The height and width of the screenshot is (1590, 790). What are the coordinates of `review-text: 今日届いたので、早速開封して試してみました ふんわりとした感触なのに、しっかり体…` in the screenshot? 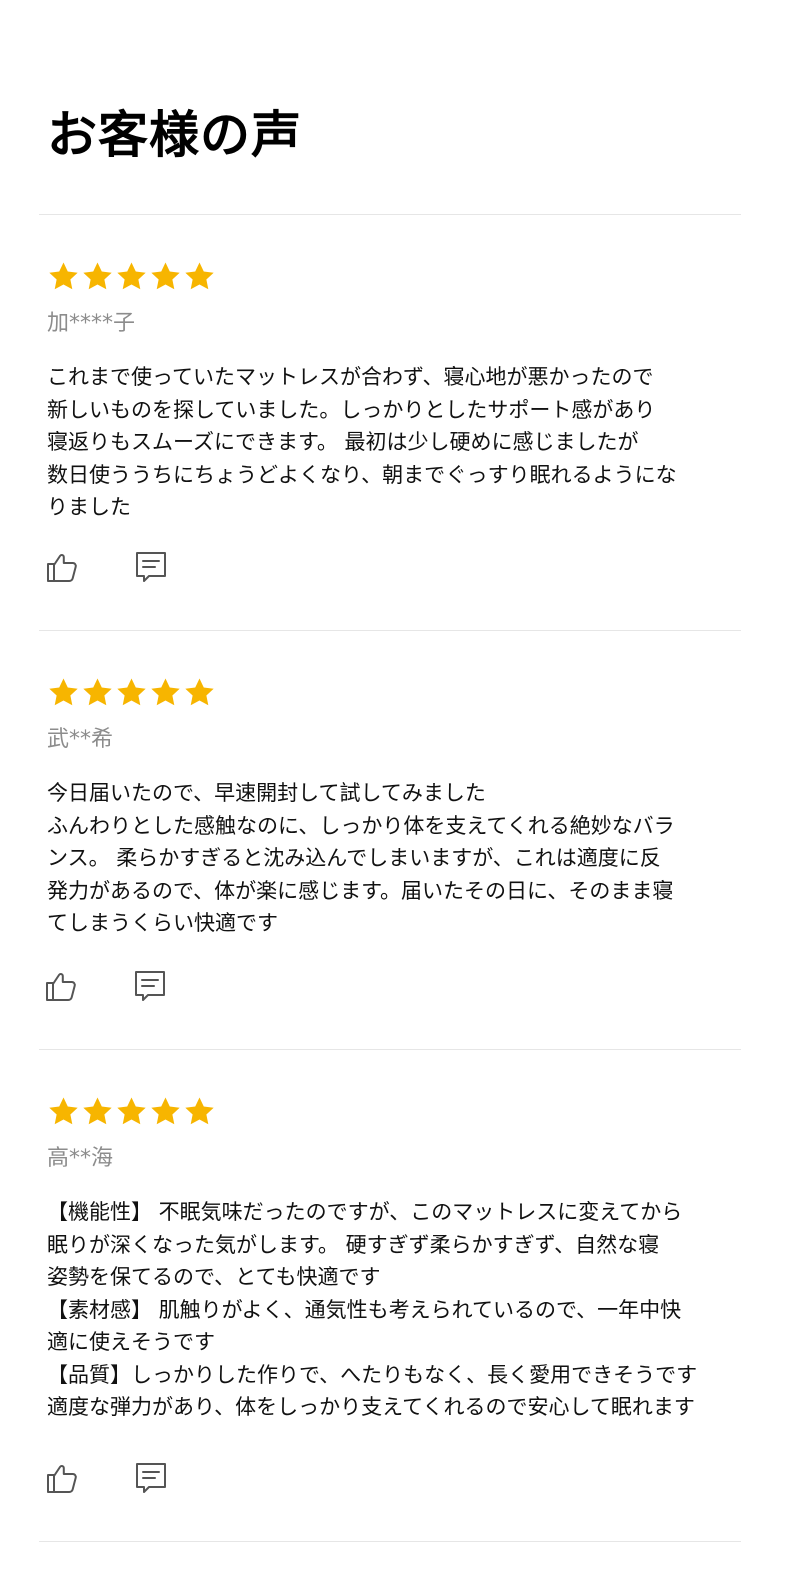 It's located at (361, 858).